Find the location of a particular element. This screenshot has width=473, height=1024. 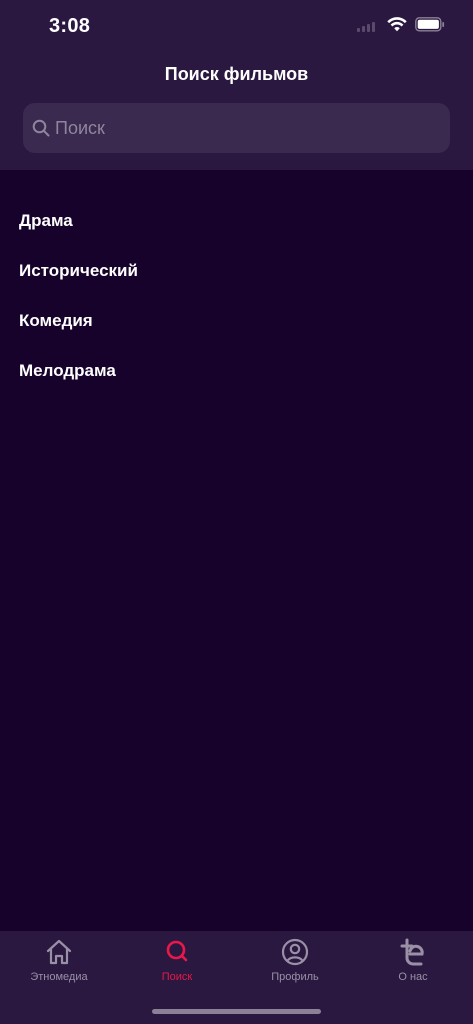

search-input is located at coordinates (245, 128).